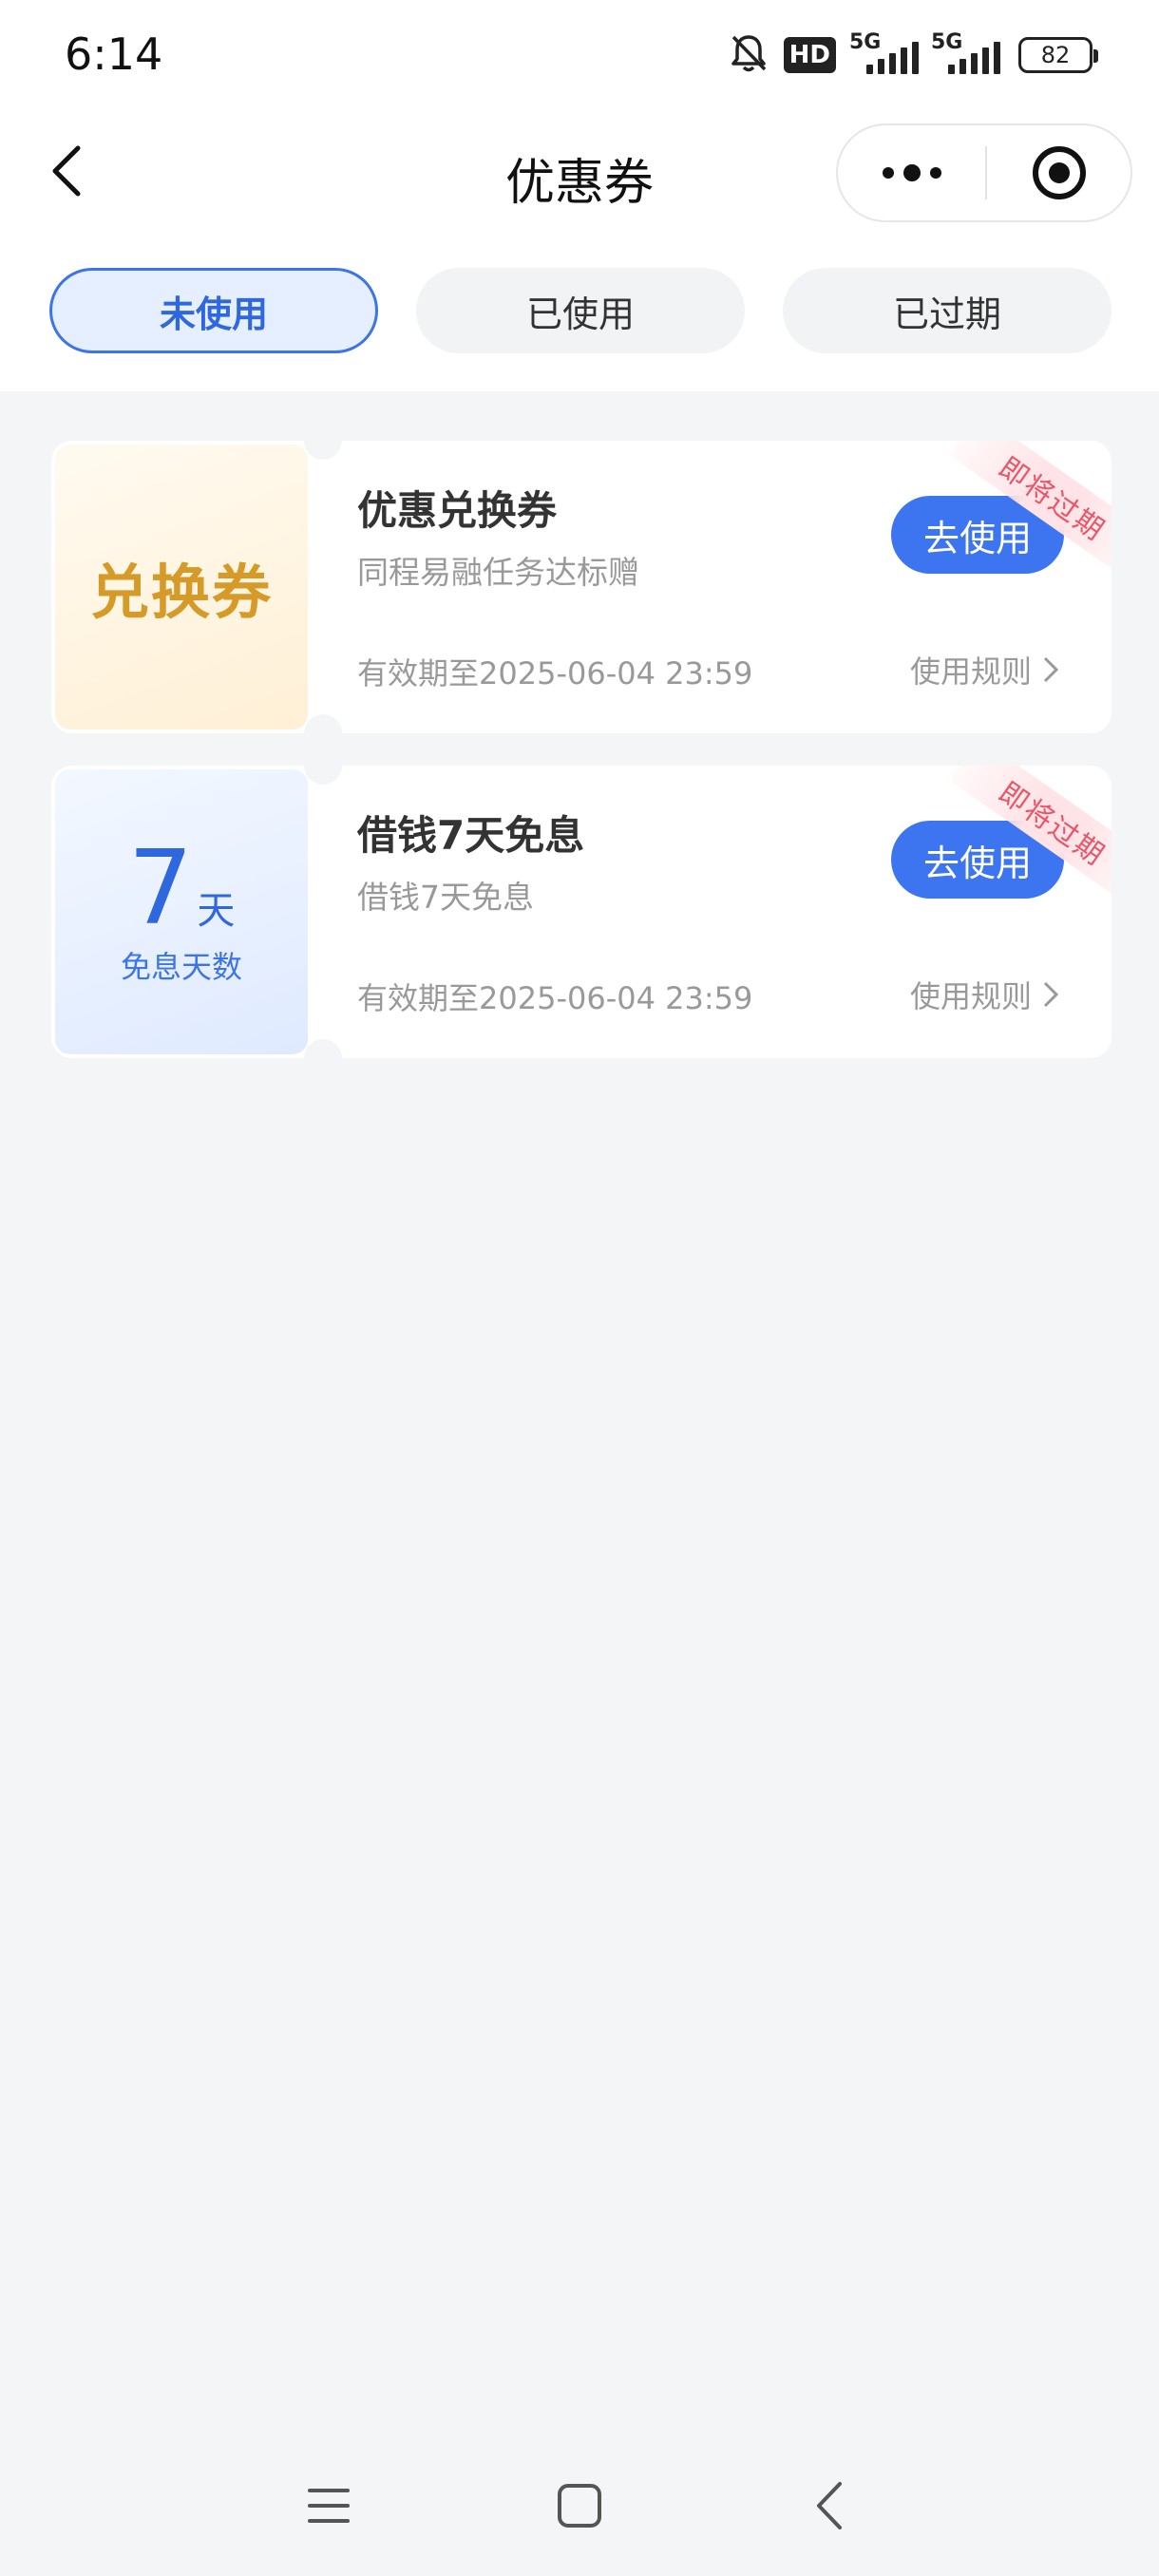  What do you see at coordinates (445, 897) in the screenshot?
I see `coupon-subtitle: 借钱7天免息` at bounding box center [445, 897].